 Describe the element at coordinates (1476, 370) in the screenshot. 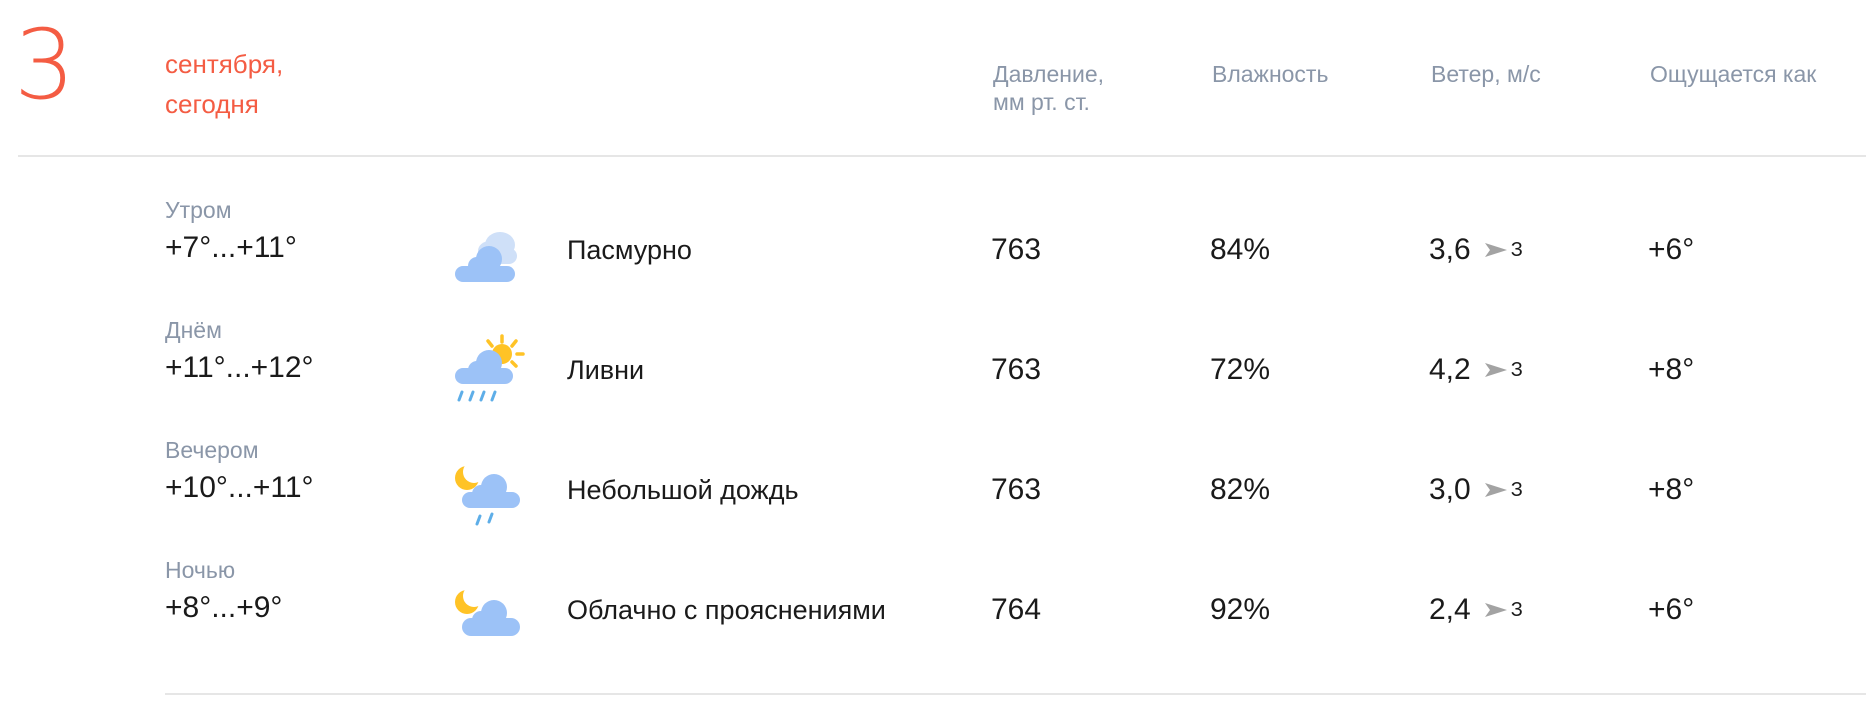

I see `wind-info: 4,2 З` at that location.